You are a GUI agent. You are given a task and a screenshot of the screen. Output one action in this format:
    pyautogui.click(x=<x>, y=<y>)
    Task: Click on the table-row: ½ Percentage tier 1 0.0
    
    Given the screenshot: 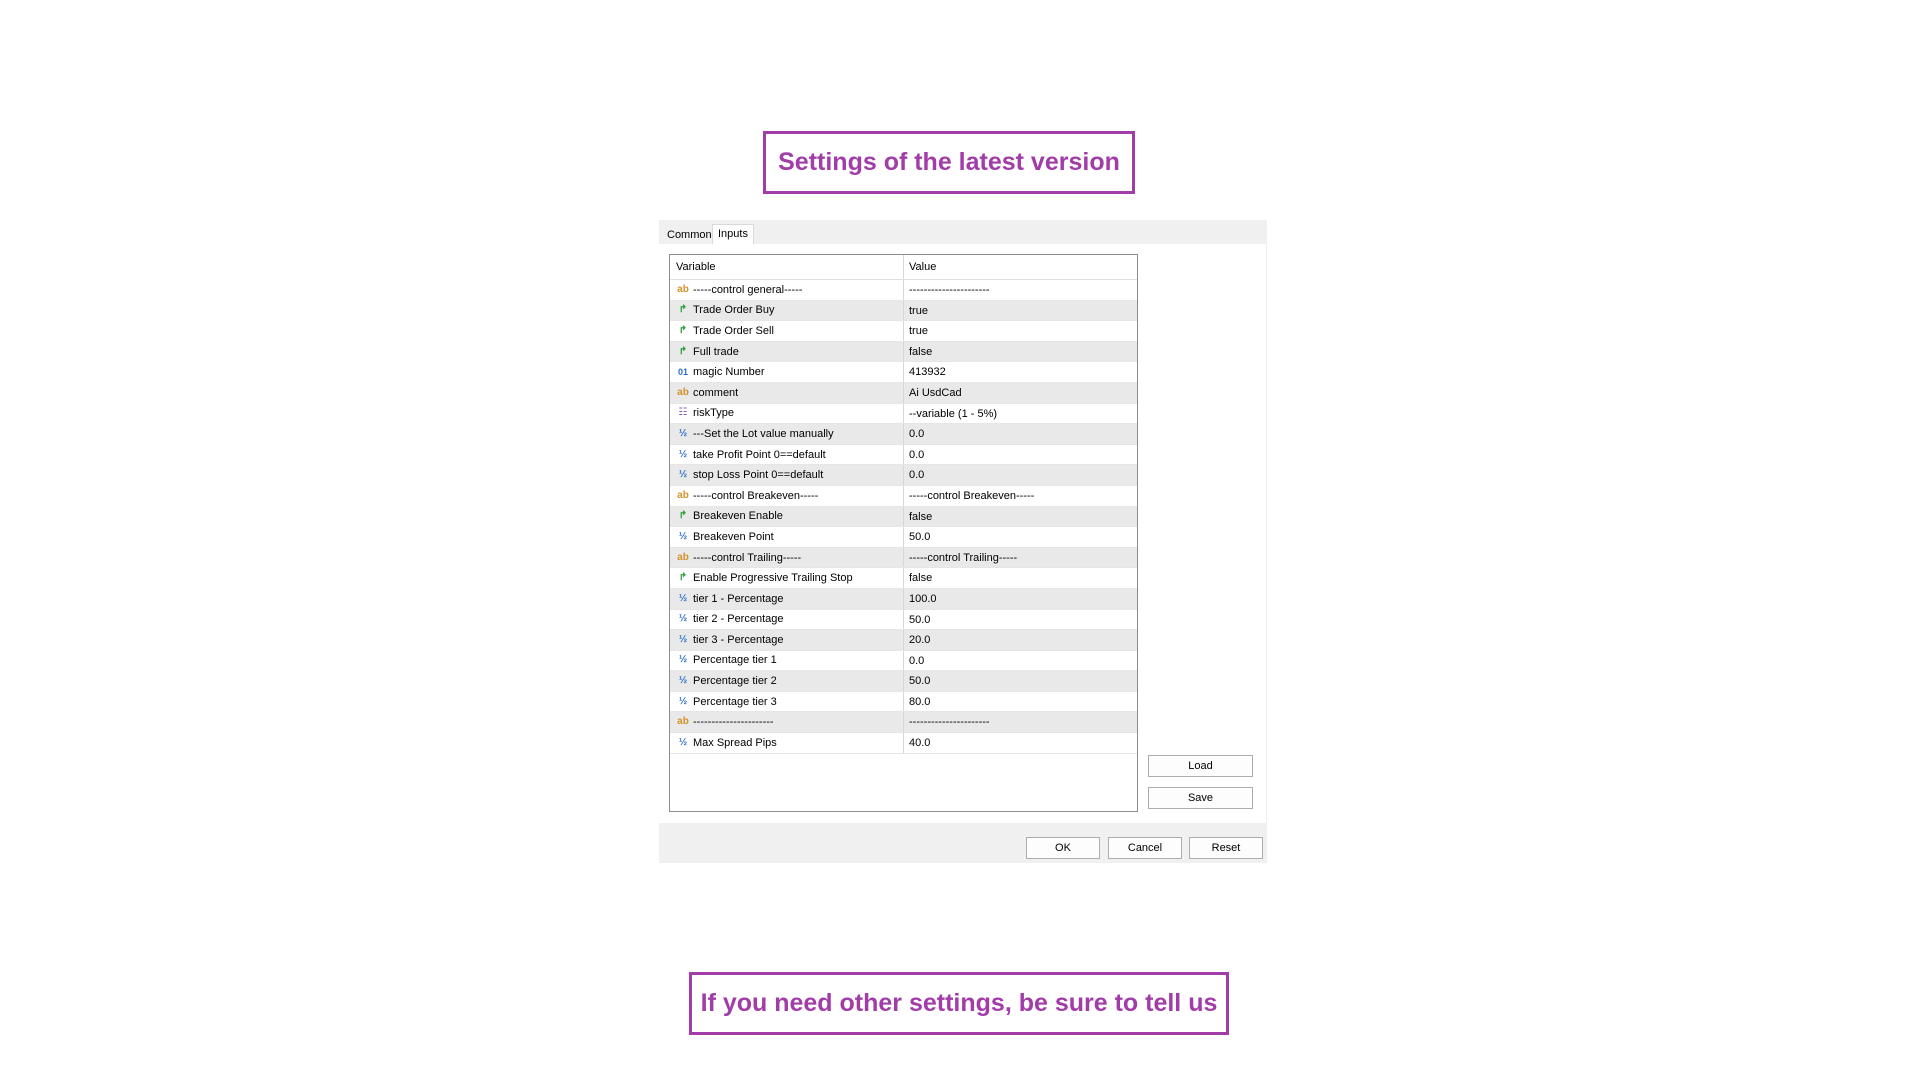 What is the action you would take?
    pyautogui.click(x=903, y=661)
    